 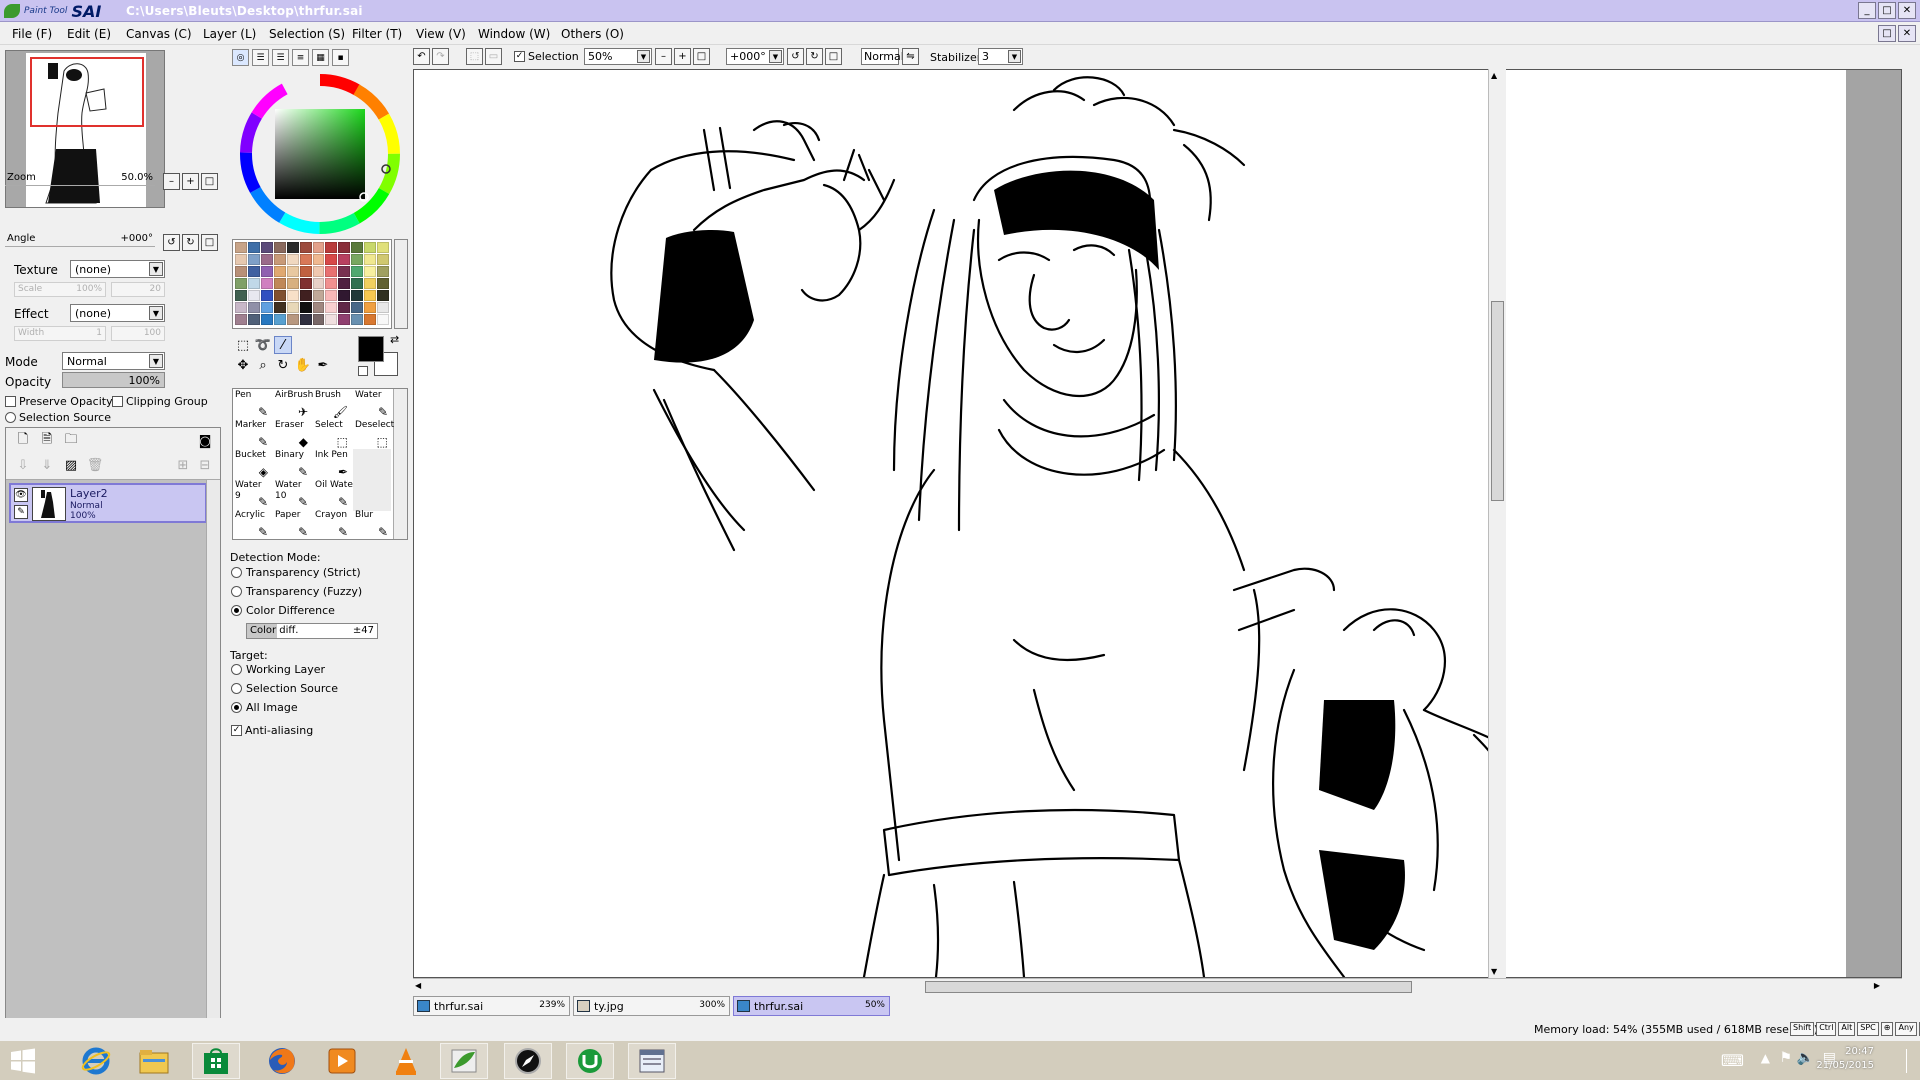 I want to click on windows-start-icon, so click(x=23, y=1061).